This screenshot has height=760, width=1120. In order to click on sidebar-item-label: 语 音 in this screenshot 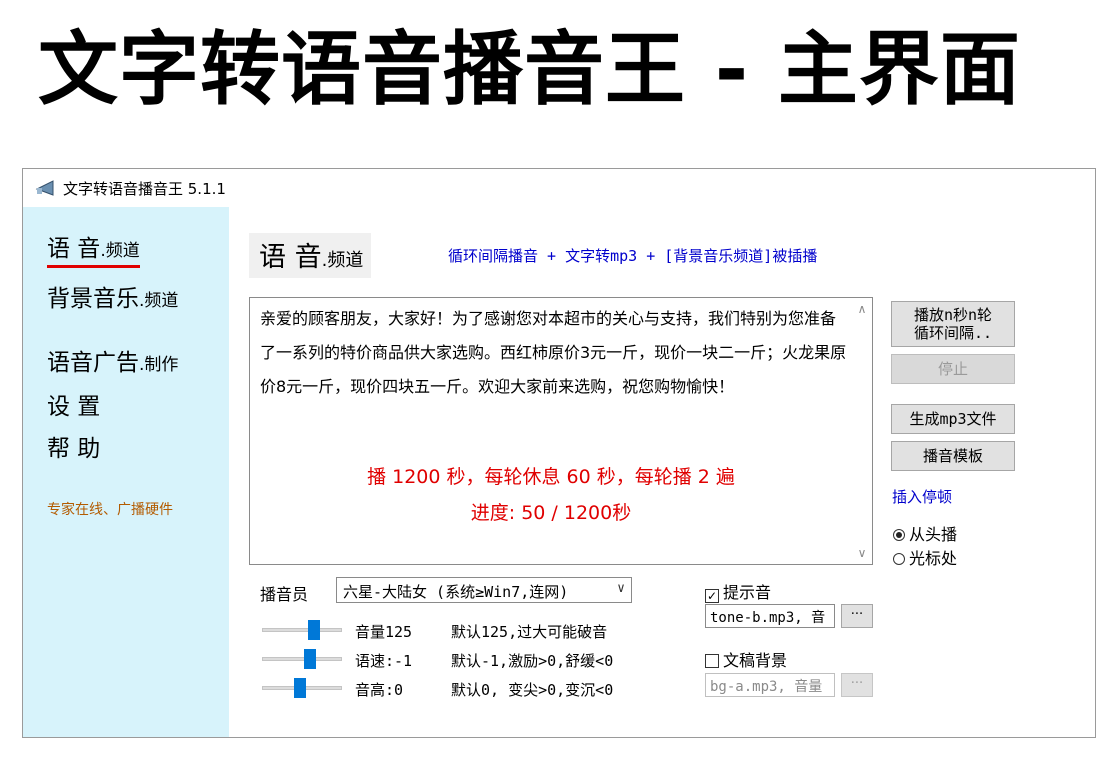, I will do `click(74, 249)`.